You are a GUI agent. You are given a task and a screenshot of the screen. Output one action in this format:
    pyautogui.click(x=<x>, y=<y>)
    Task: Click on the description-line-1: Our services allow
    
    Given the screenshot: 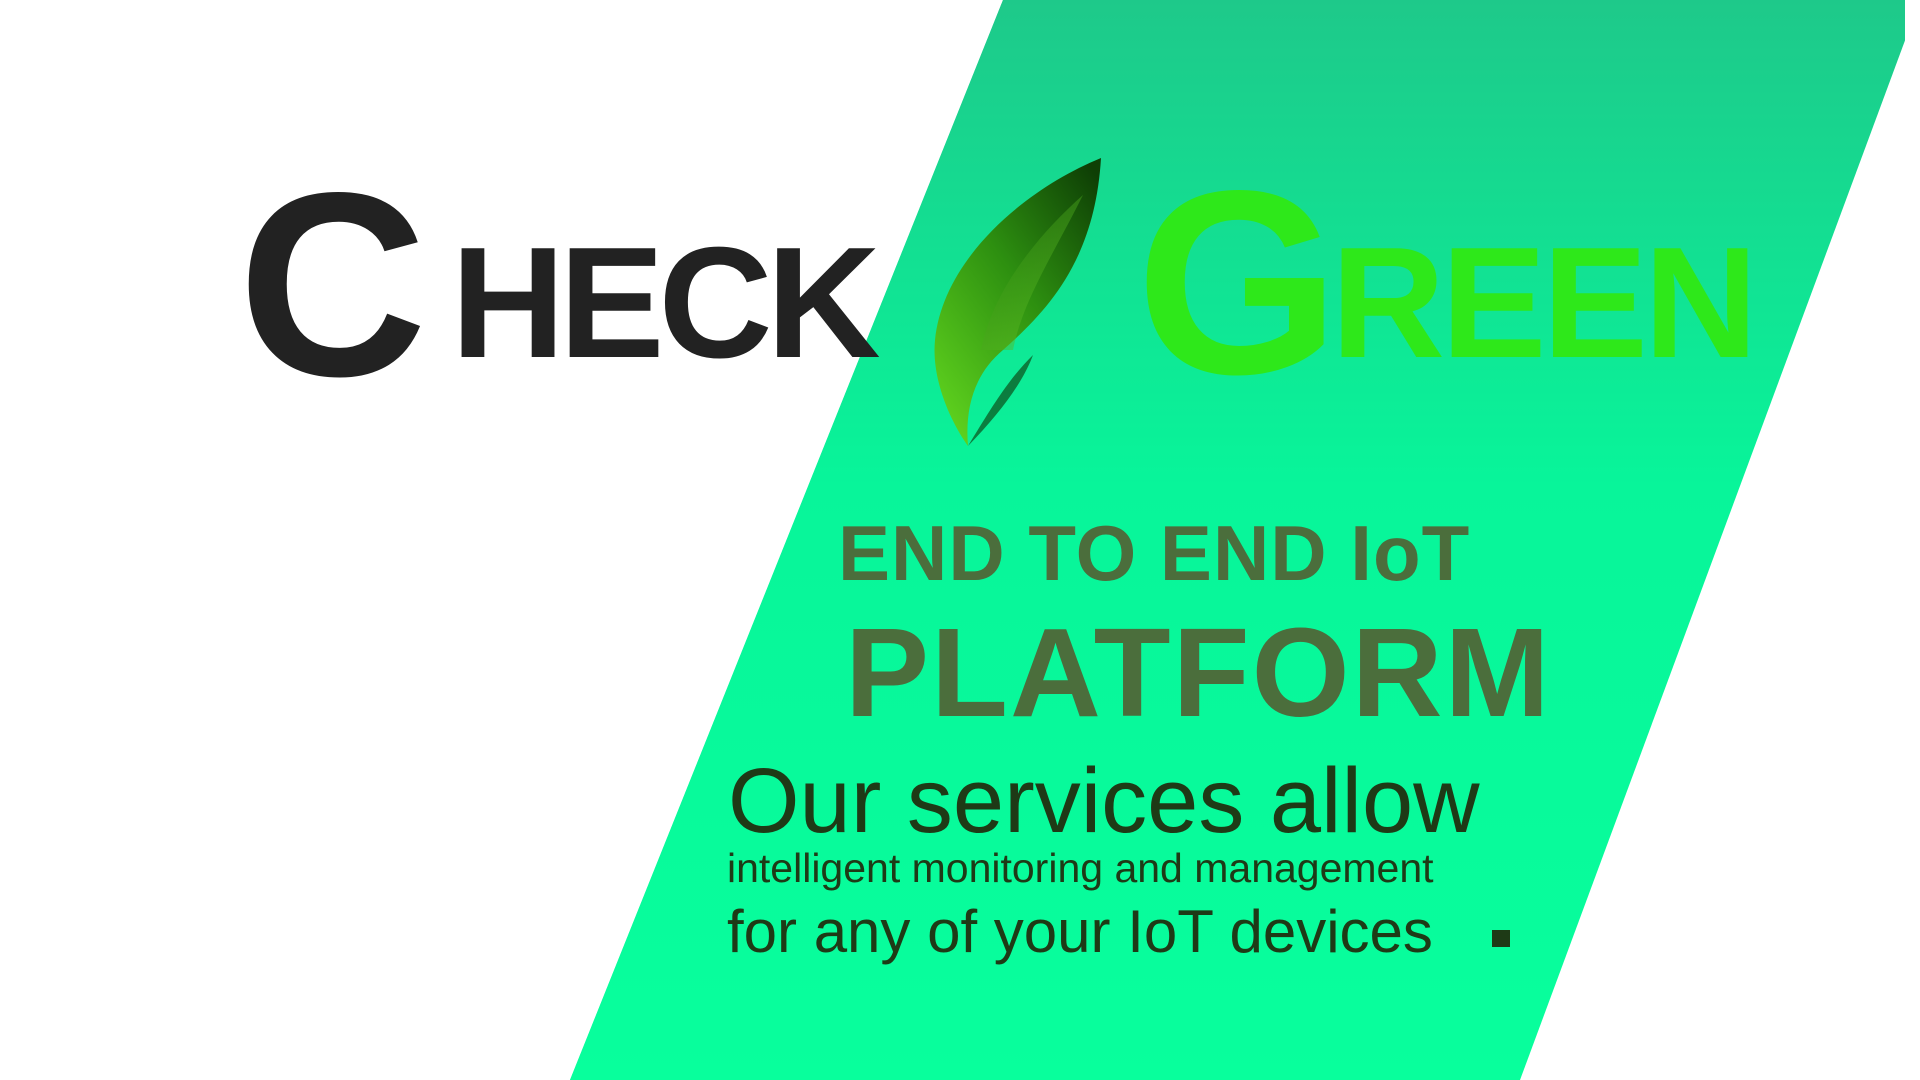 What is the action you would take?
    pyautogui.click(x=1104, y=801)
    